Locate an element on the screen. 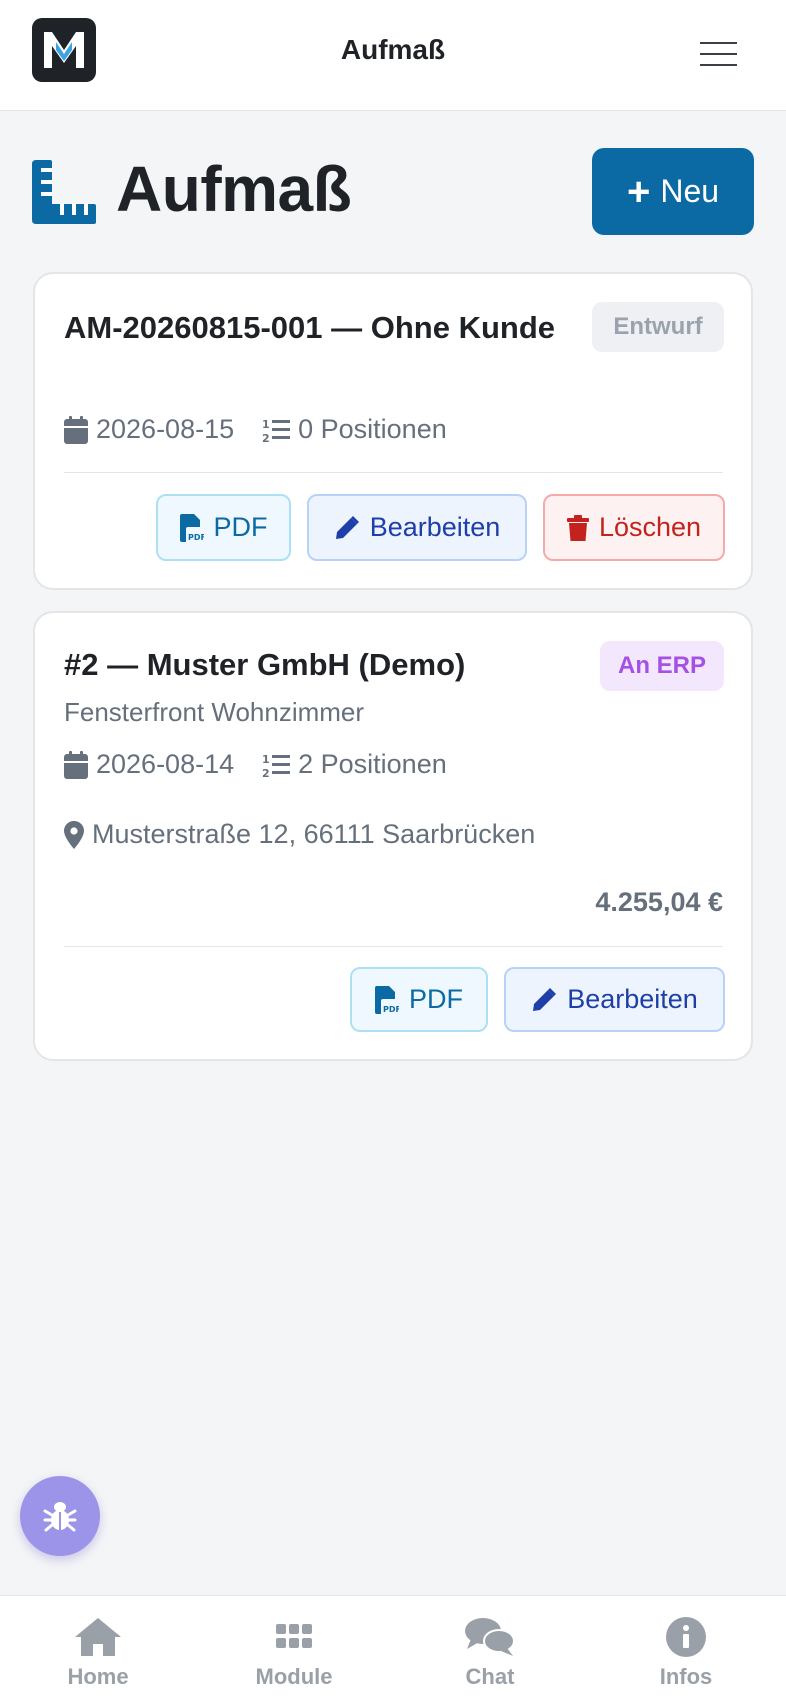  bug-icon is located at coordinates (60, 1517).